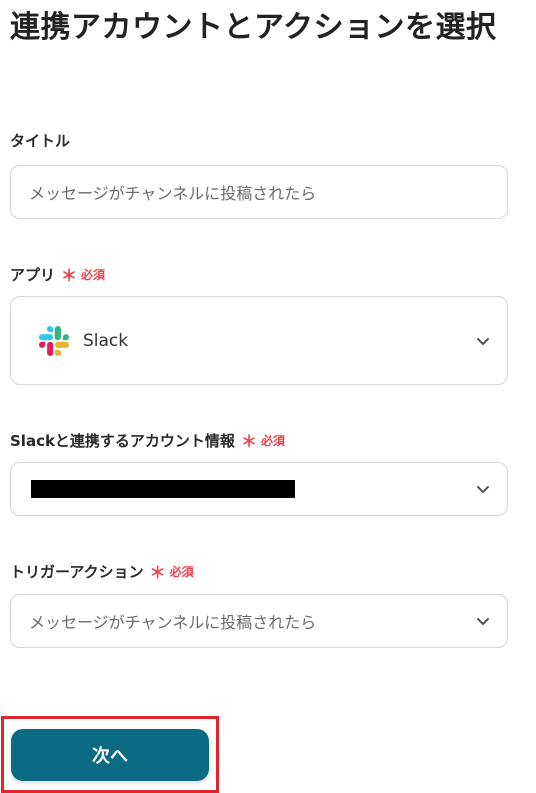 Image resolution: width=536 pixels, height=793 pixels. What do you see at coordinates (33, 274) in the screenshot?
I see `app-label-text: アプリ` at bounding box center [33, 274].